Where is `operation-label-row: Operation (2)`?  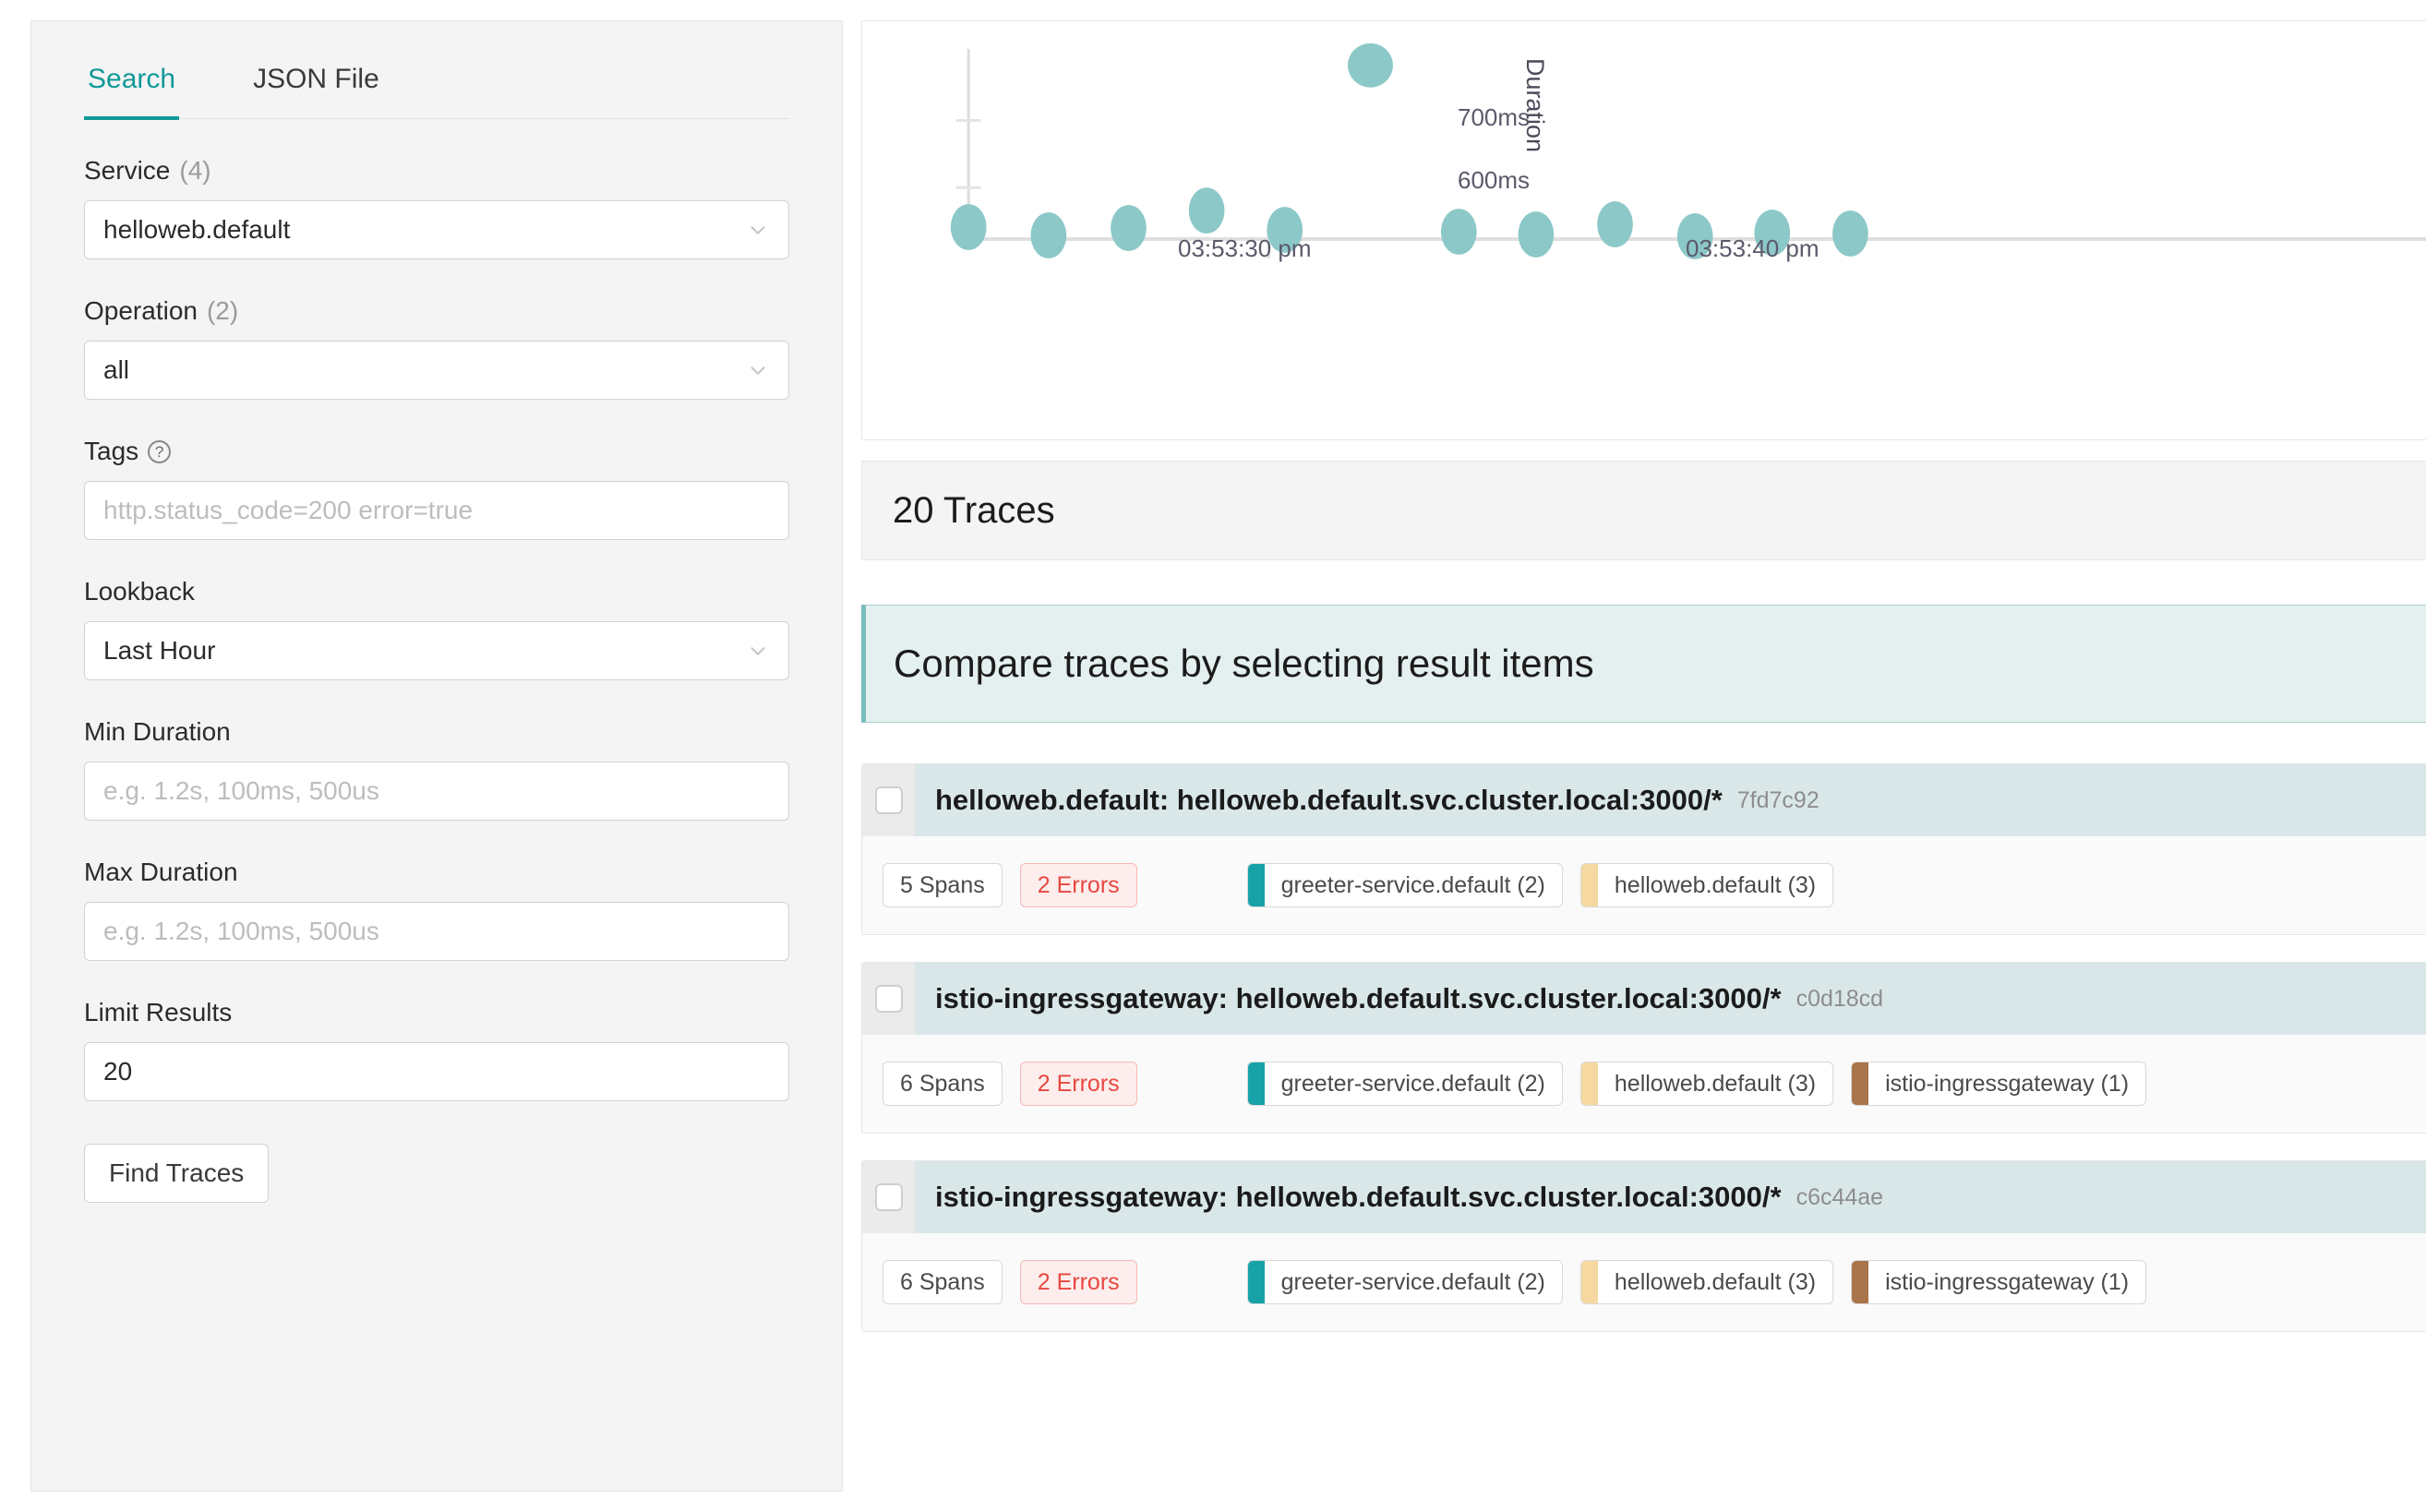
operation-label-row: Operation (2) is located at coordinates (436, 311).